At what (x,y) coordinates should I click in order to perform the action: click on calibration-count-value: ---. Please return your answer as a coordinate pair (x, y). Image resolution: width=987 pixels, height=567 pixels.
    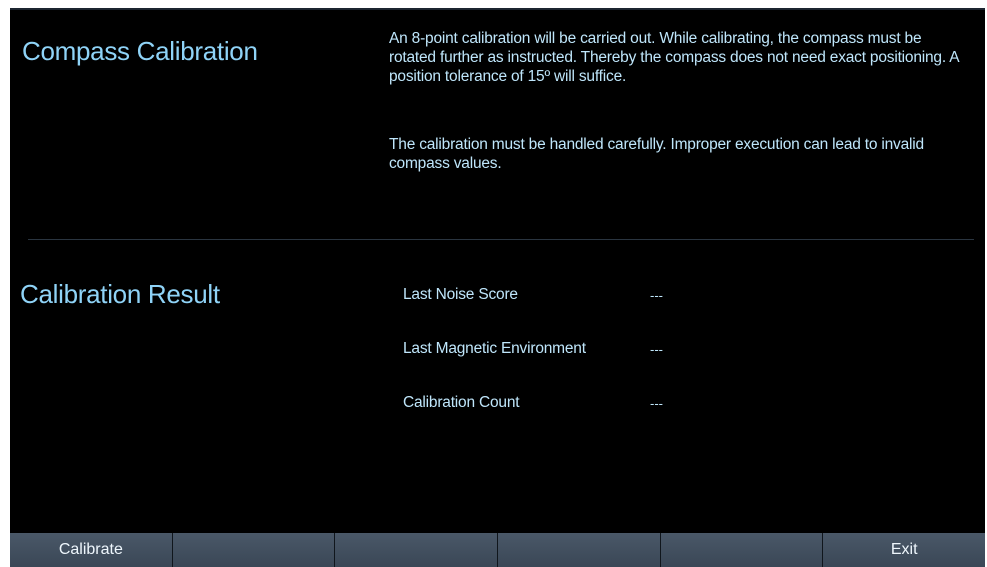
    Looking at the image, I should click on (656, 403).